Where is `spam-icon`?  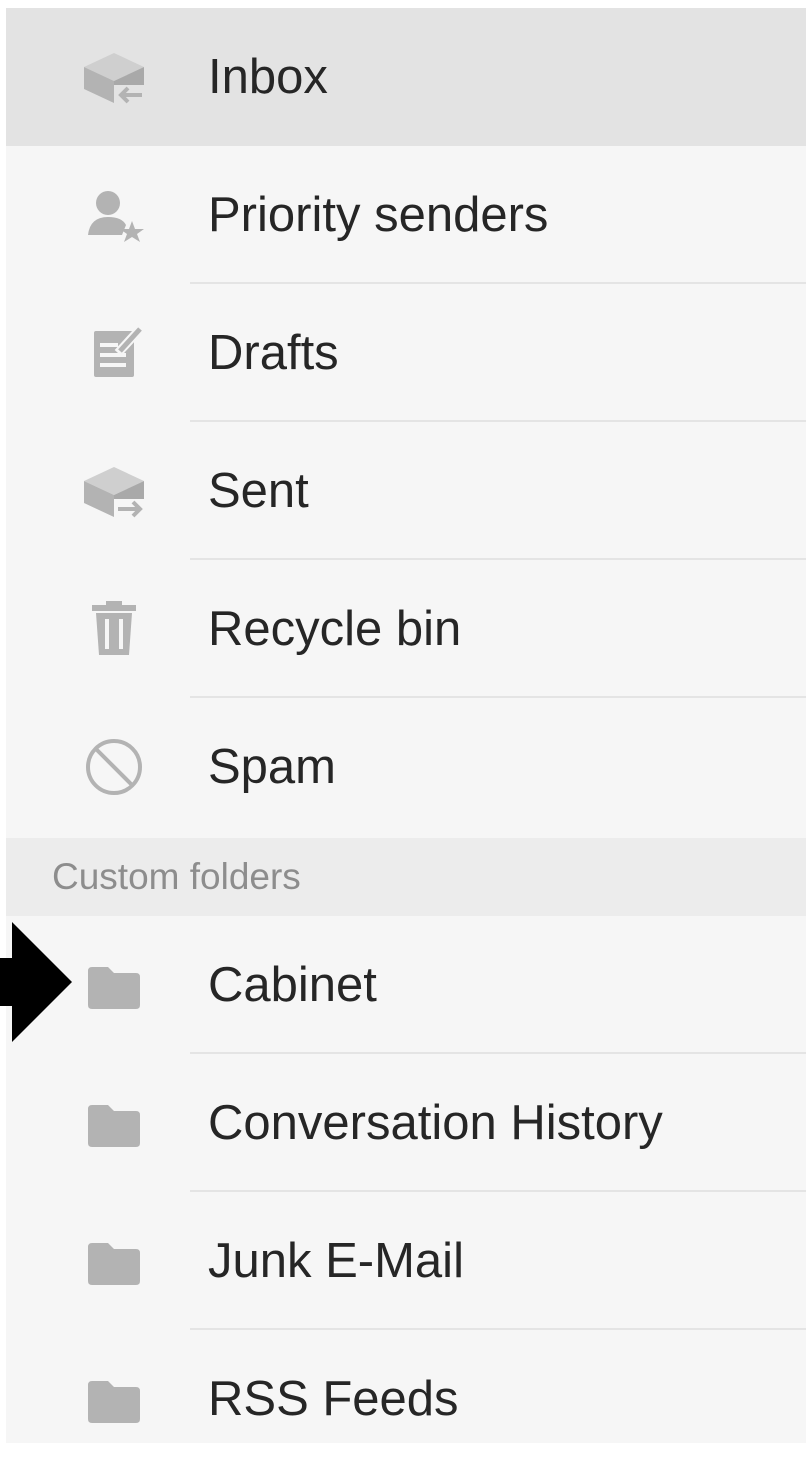
spam-icon is located at coordinates (114, 767).